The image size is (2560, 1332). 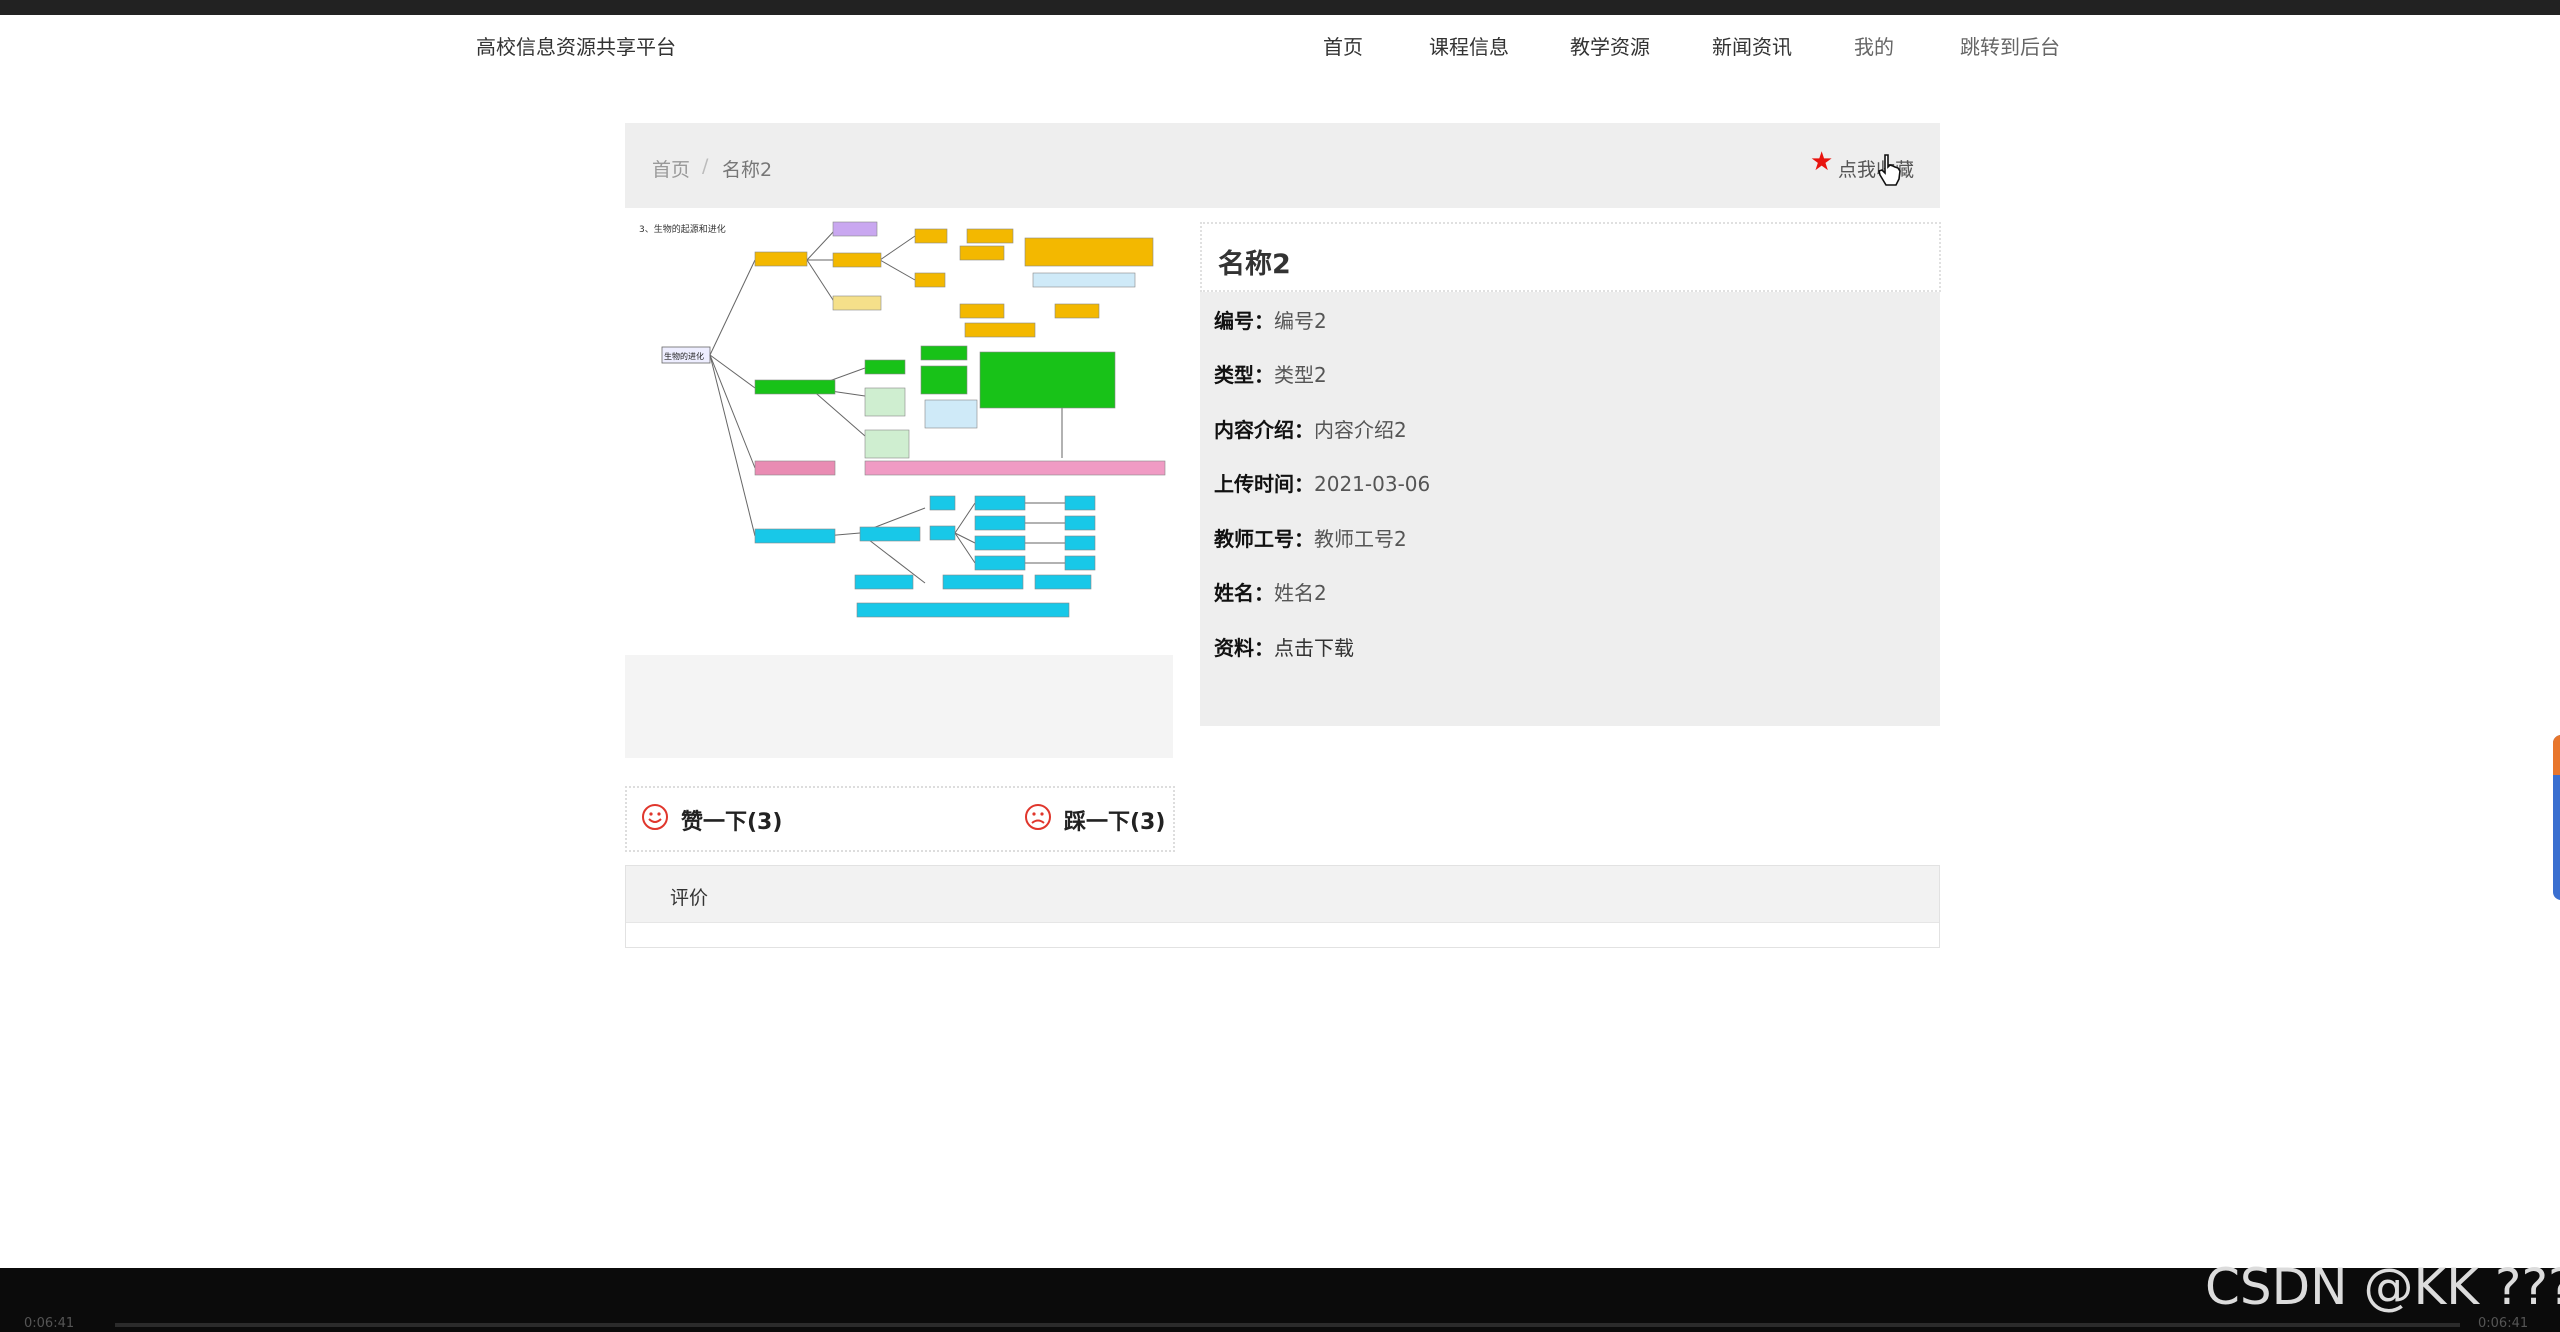 What do you see at coordinates (1343, 45) in the screenshot?
I see `nav-home: 首页` at bounding box center [1343, 45].